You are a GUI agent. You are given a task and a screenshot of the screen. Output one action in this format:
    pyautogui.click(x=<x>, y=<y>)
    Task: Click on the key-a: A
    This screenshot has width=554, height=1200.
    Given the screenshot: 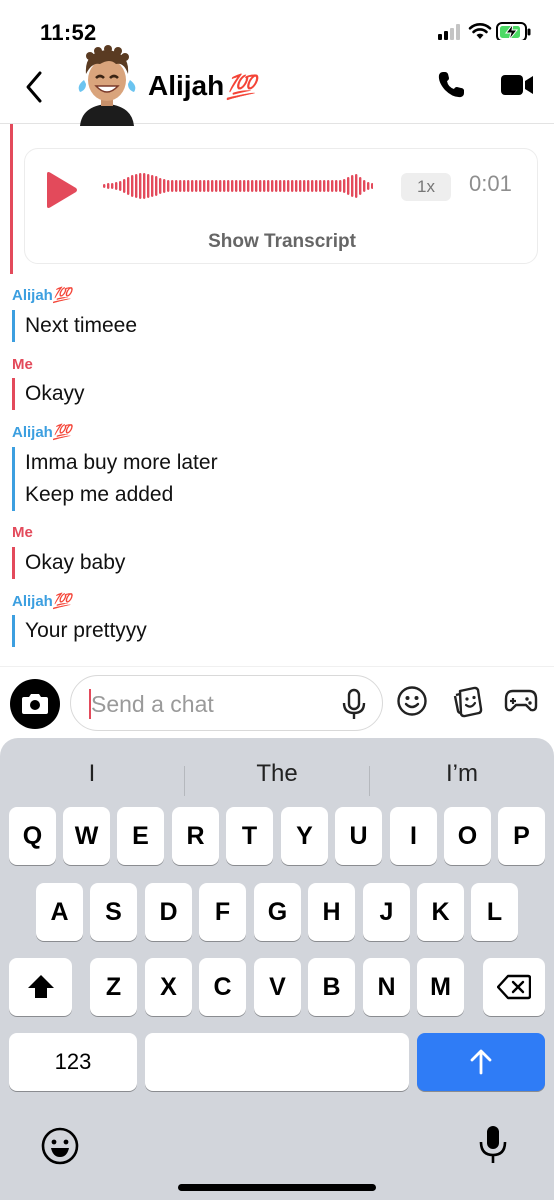 What is the action you would take?
    pyautogui.click(x=59, y=912)
    